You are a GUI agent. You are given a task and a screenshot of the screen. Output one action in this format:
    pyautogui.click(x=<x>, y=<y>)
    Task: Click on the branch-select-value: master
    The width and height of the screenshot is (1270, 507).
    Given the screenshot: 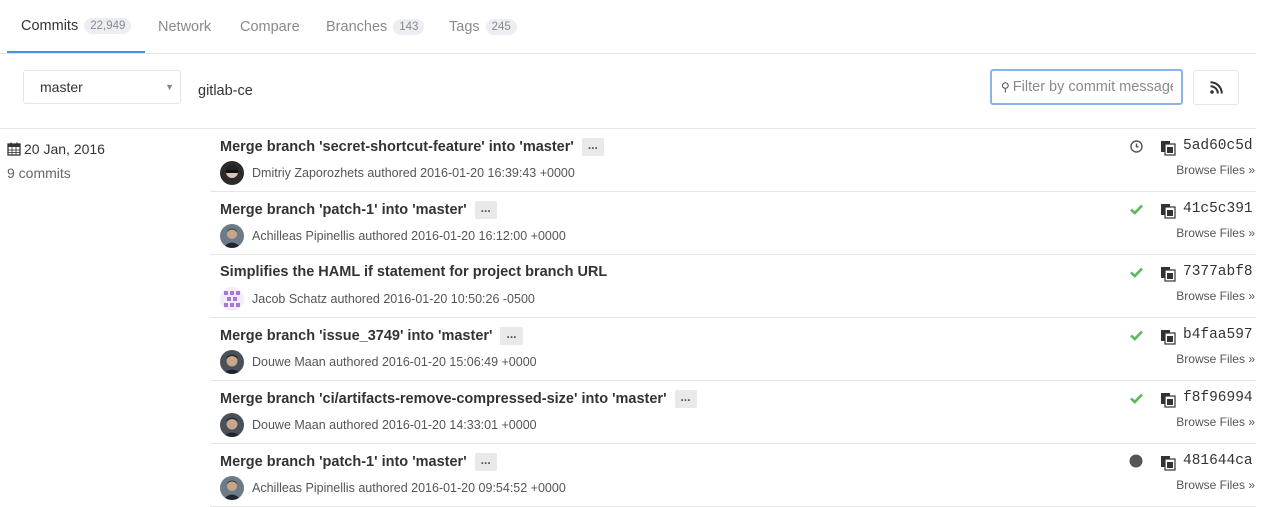 What is the action you would take?
    pyautogui.click(x=61, y=87)
    